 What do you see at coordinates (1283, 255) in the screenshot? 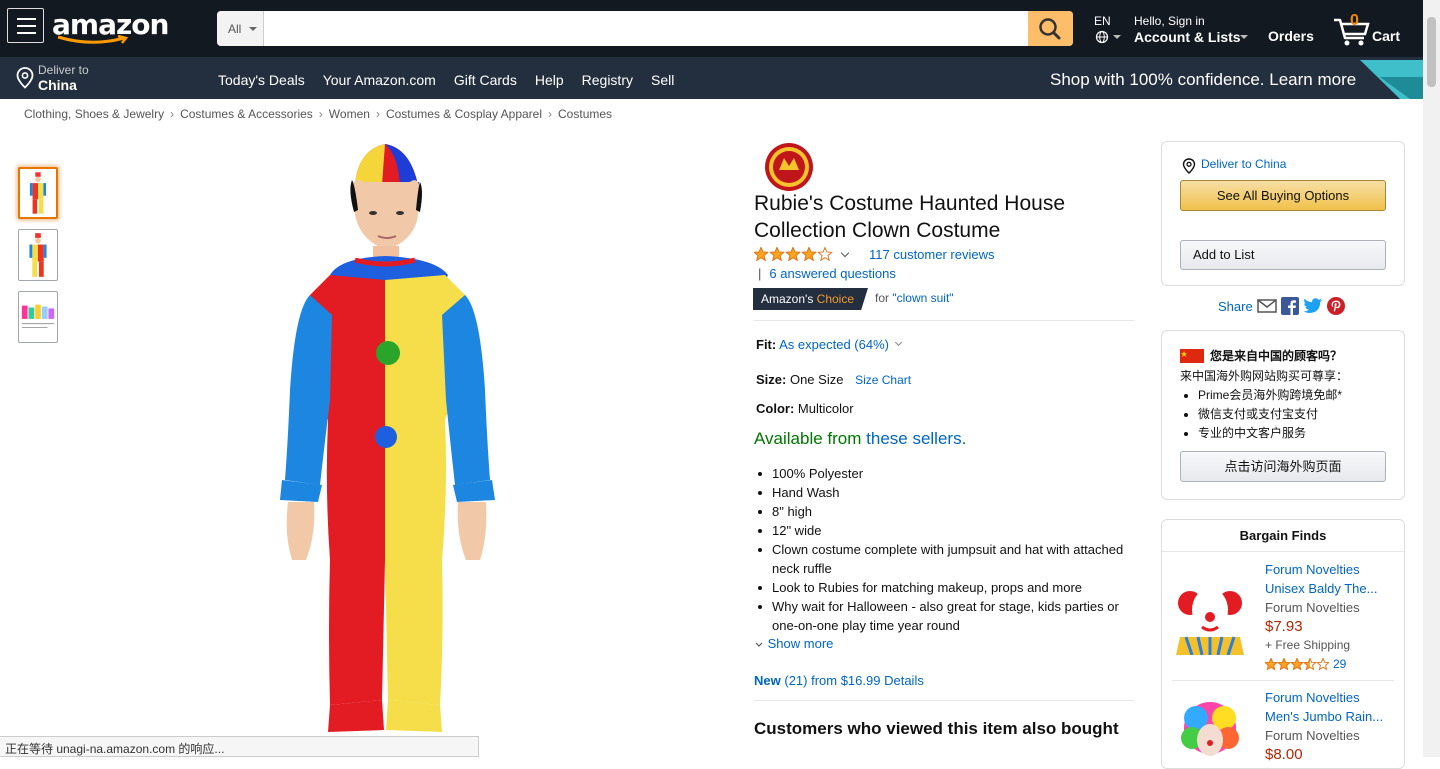
I see `add-to-list-button: Add to List` at bounding box center [1283, 255].